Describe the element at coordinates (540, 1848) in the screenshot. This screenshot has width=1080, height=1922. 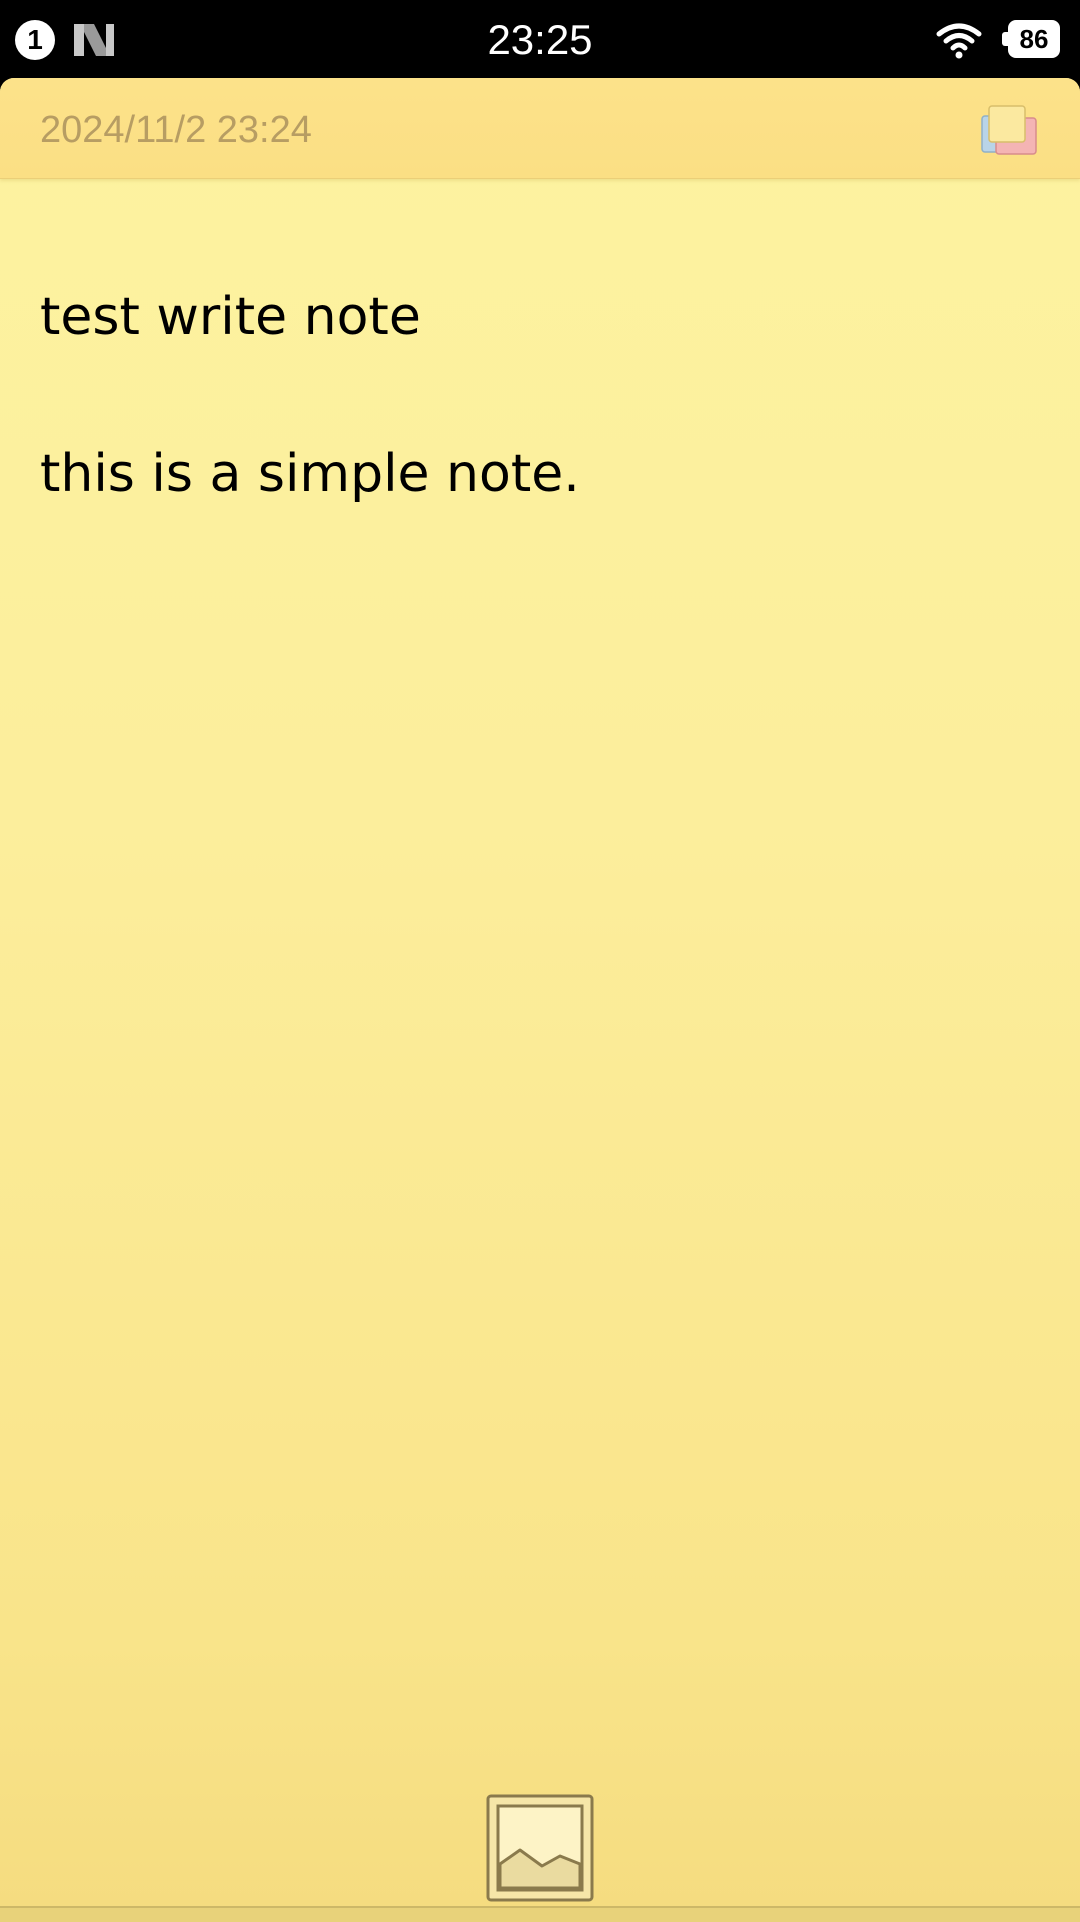
I see `image-icon` at that location.